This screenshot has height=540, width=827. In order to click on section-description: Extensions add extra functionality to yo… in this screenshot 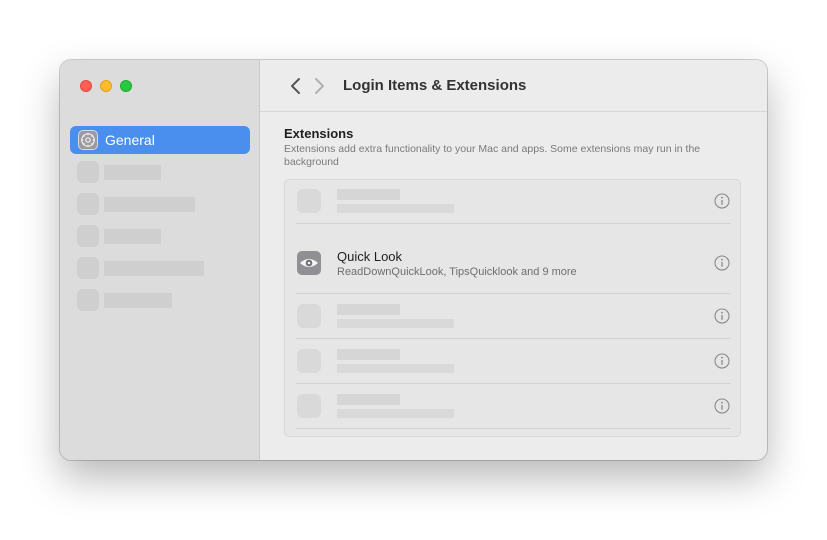, I will do `click(492, 155)`.